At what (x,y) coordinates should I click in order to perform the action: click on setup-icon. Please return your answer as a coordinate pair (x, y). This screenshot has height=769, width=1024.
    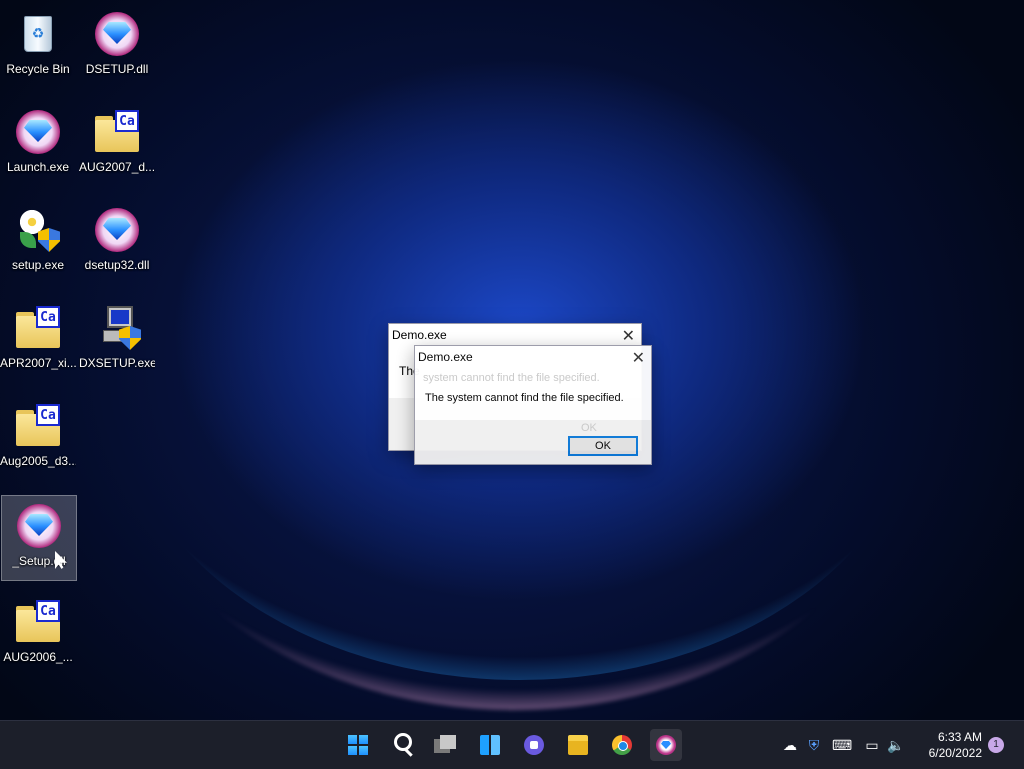
    Looking at the image, I should click on (38, 230).